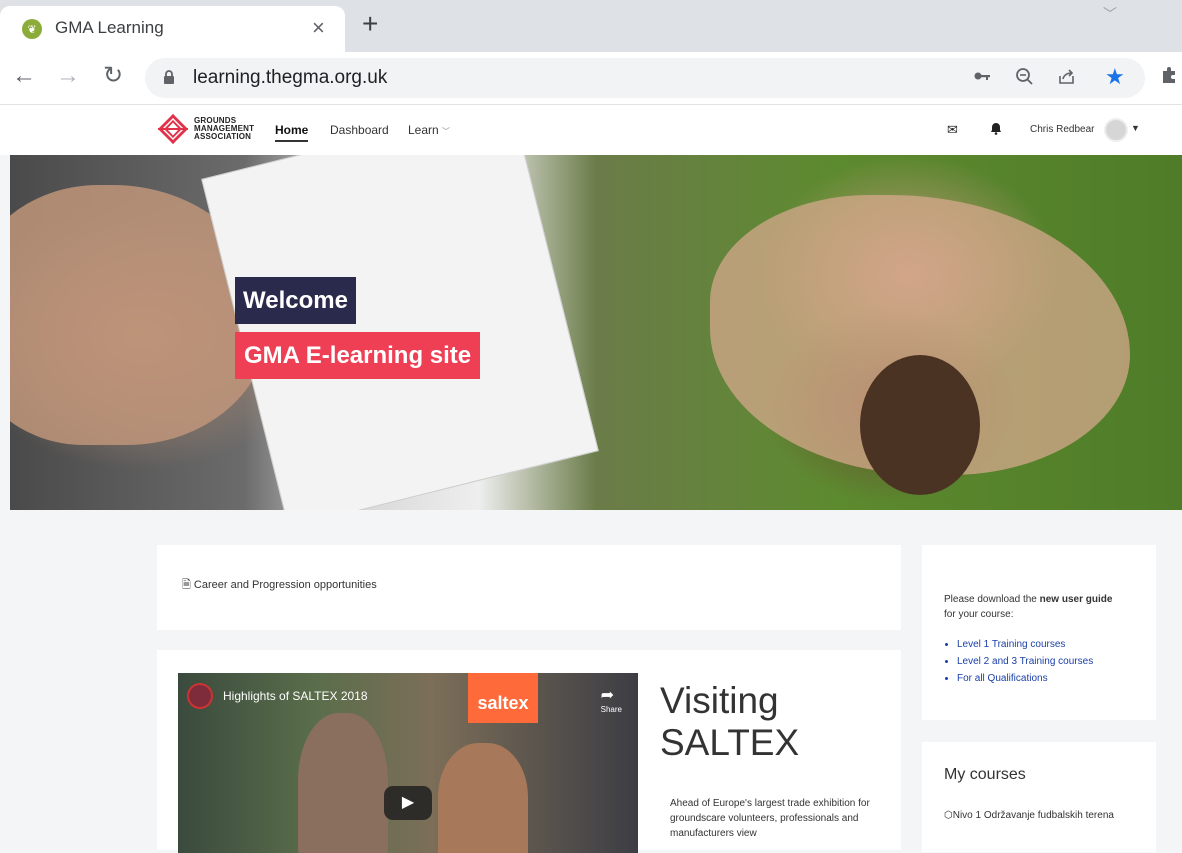  Describe the element at coordinates (295, 300) in the screenshot. I see `hero-welcome: Welcome` at that location.